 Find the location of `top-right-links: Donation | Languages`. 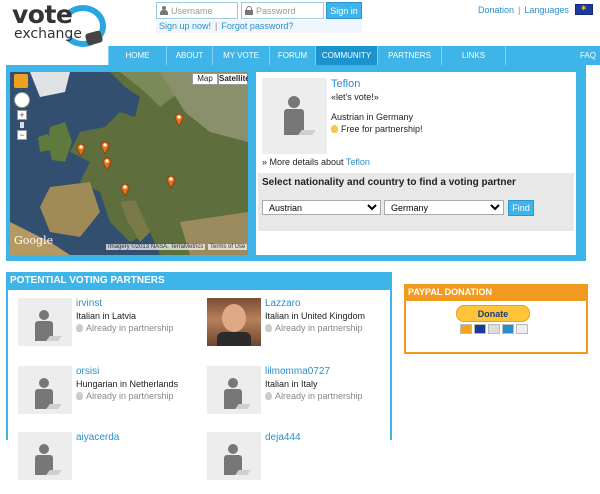

top-right-links: Donation | Languages is located at coordinates (535, 9).